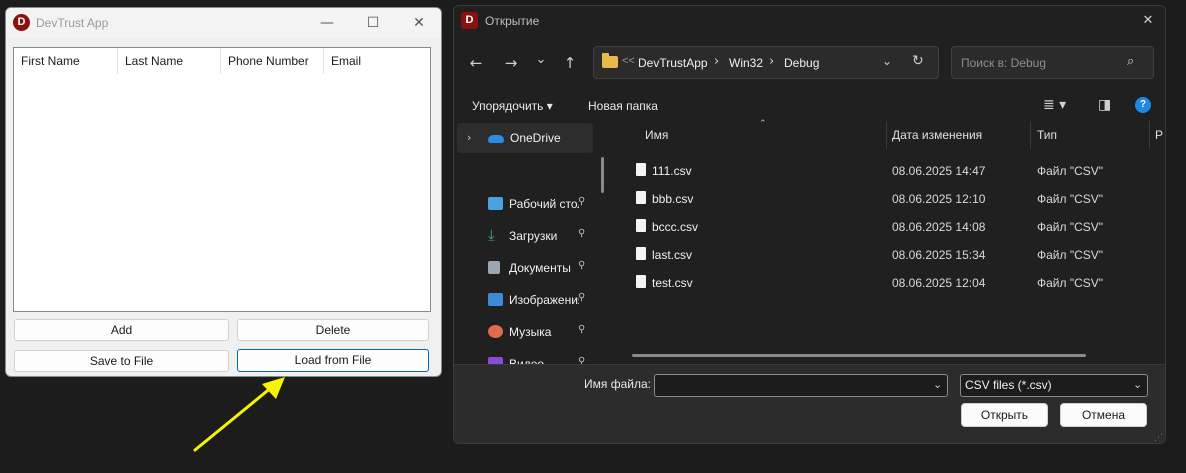 This screenshot has width=1186, height=473. Describe the element at coordinates (121, 361) in the screenshot. I see `save-to-file-button: Save to File` at that location.